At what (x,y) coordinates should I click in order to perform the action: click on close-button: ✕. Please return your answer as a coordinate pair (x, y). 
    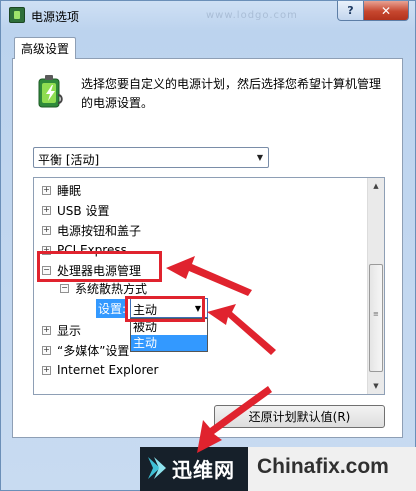
    Looking at the image, I should click on (386, 11).